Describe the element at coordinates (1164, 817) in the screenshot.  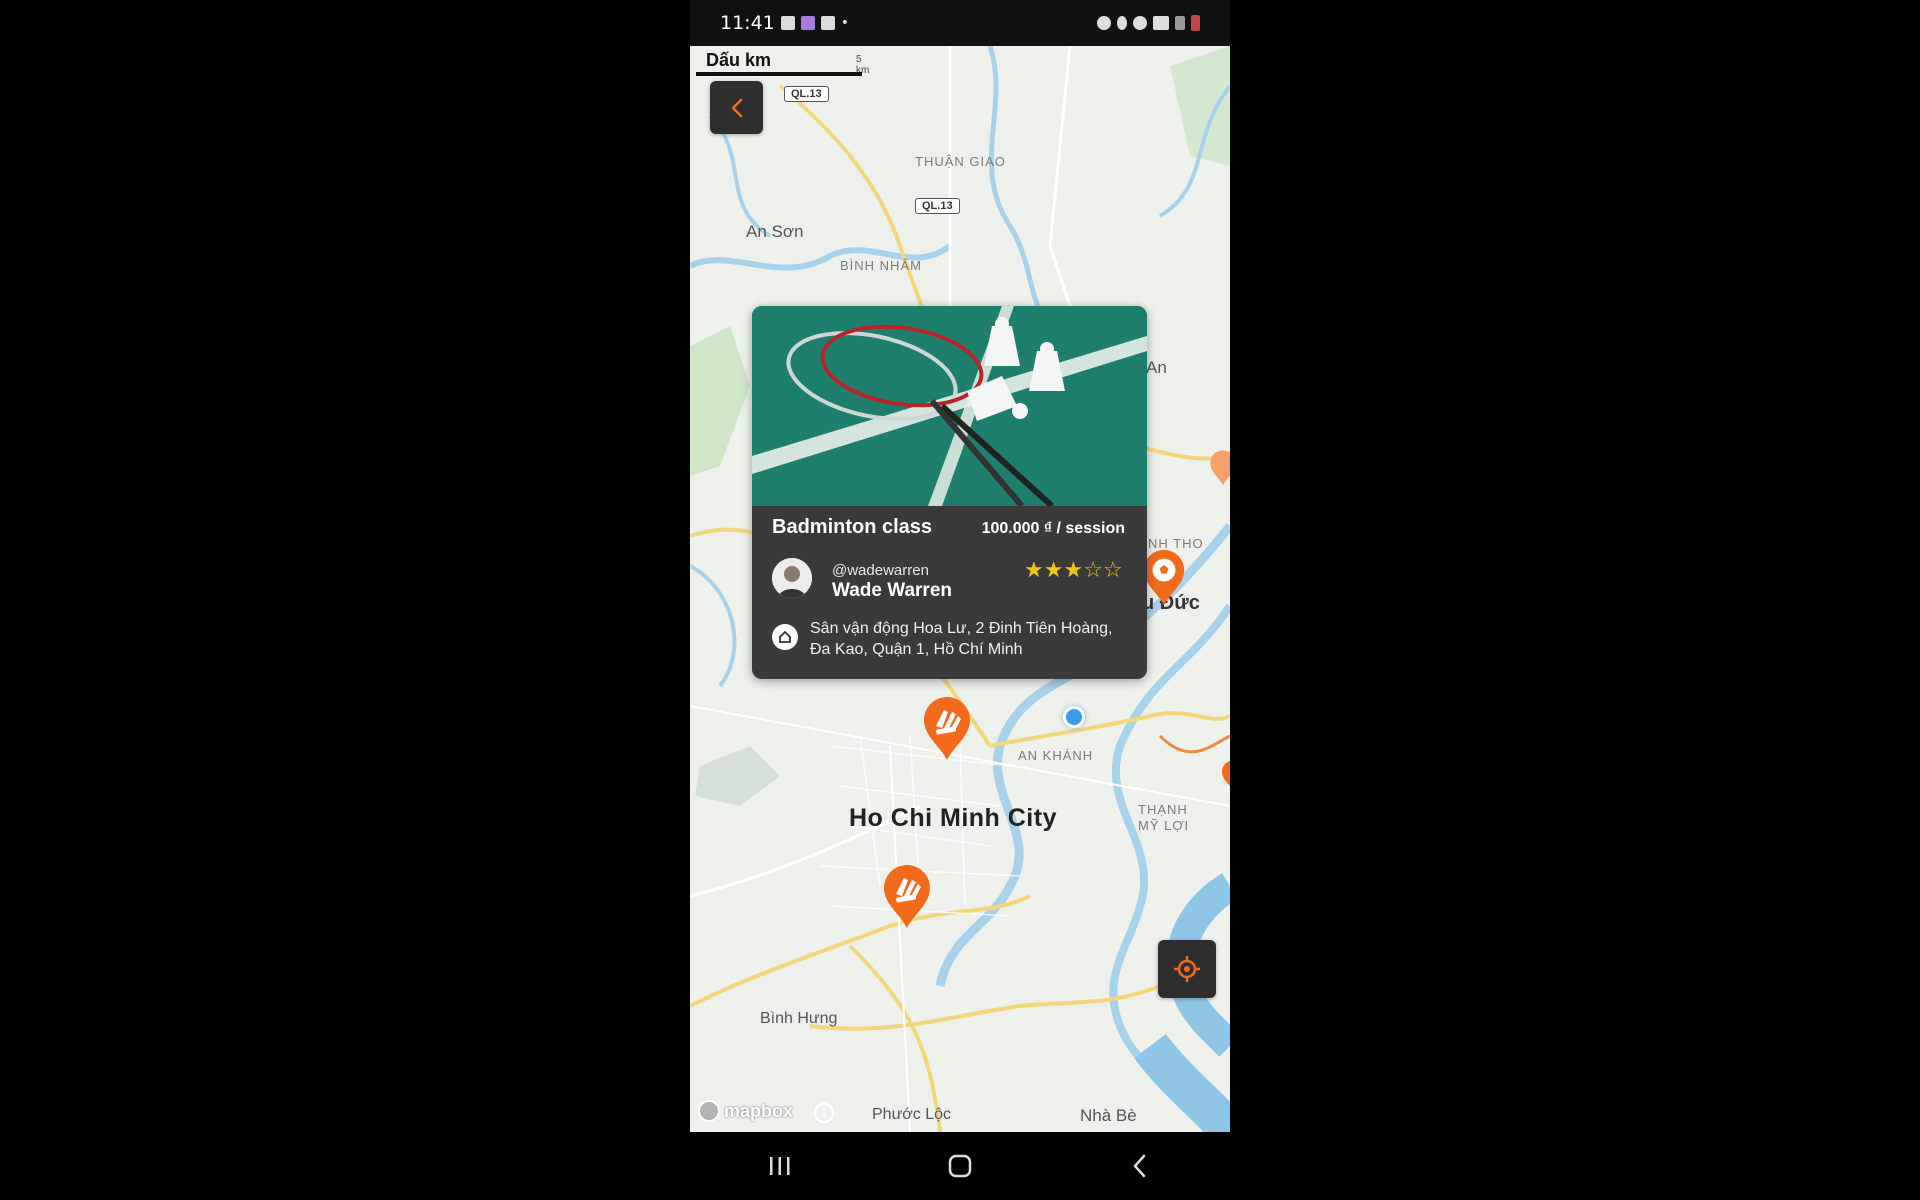
I see `place-label: THẠNH MỸ LỢI` at that location.